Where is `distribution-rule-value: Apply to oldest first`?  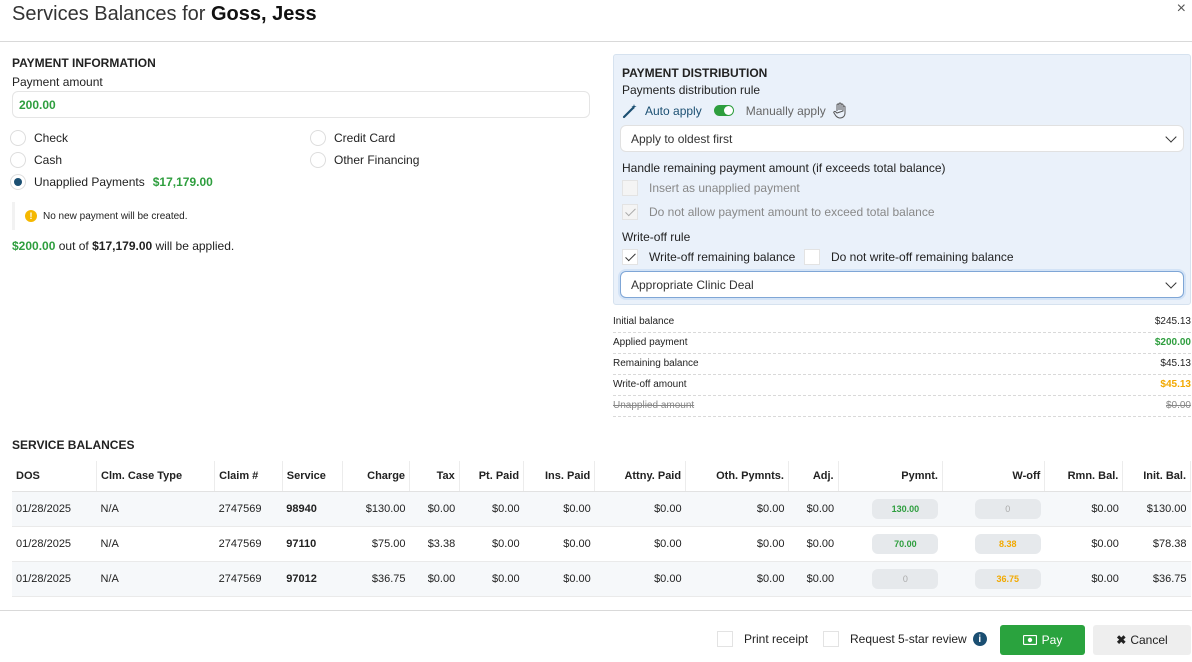 distribution-rule-value: Apply to oldest first is located at coordinates (682, 139).